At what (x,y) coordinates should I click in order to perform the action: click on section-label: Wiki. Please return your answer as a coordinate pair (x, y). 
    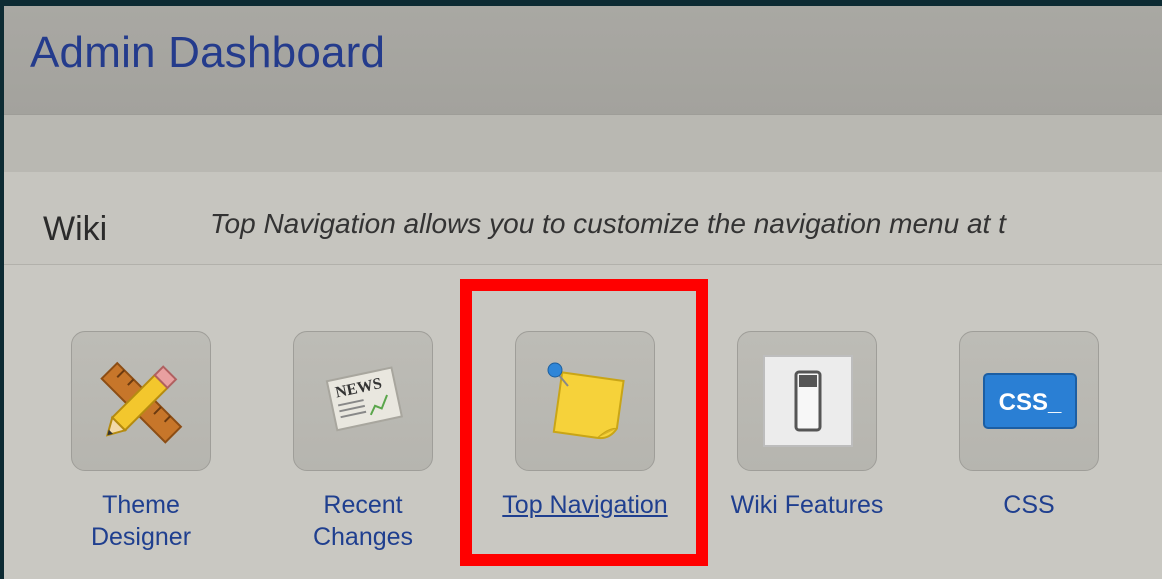
    Looking at the image, I should click on (75, 229).